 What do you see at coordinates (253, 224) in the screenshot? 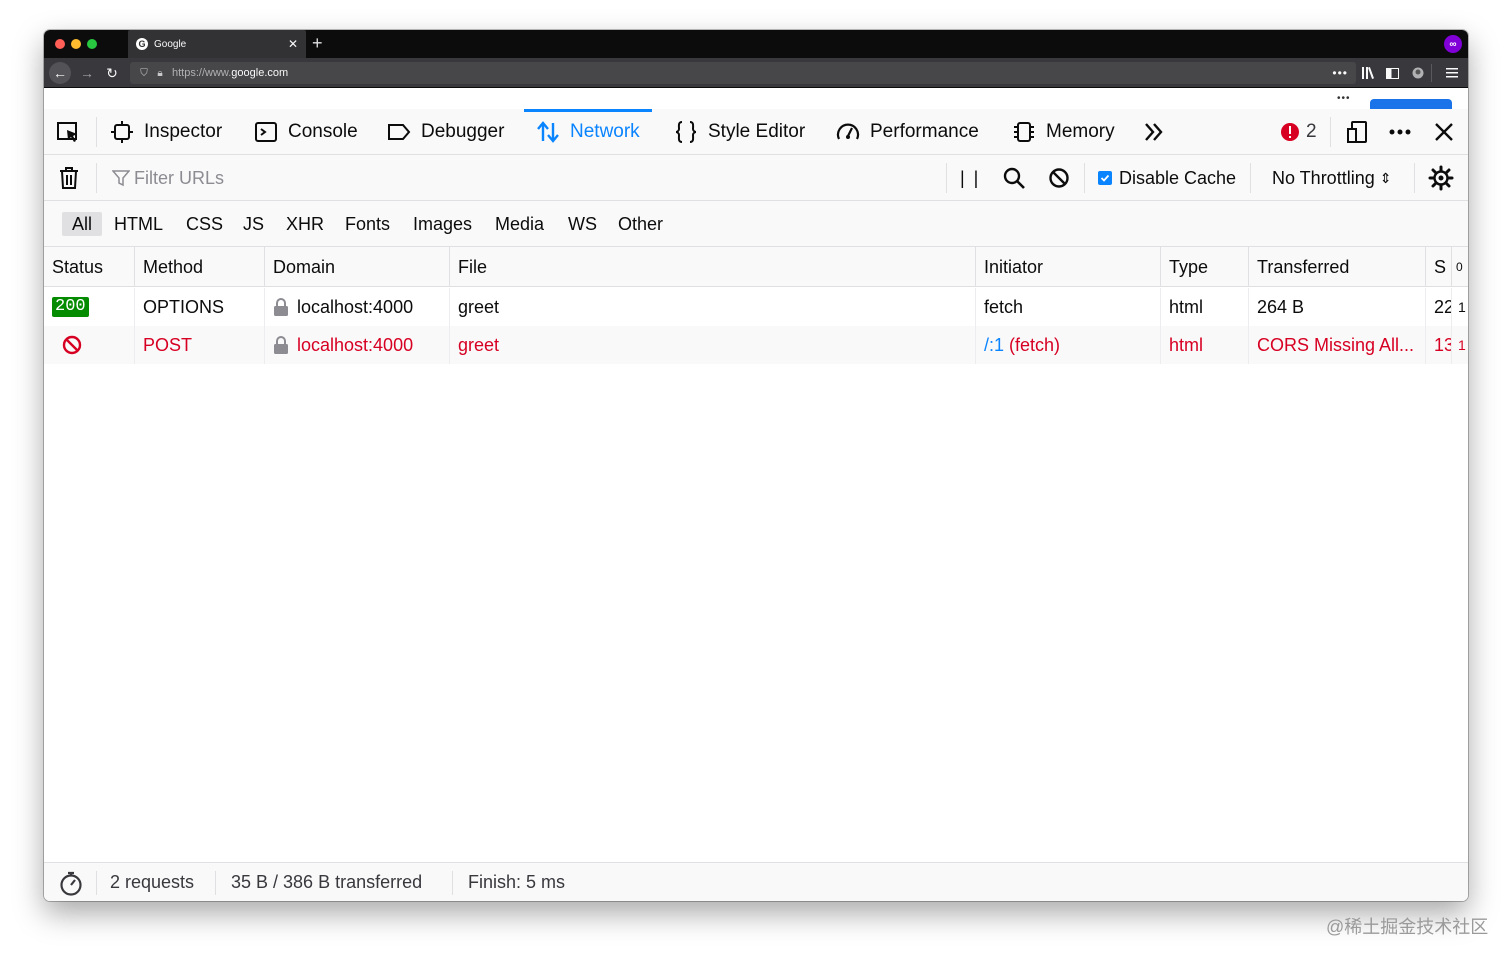
I see `filter-js-button: JS` at bounding box center [253, 224].